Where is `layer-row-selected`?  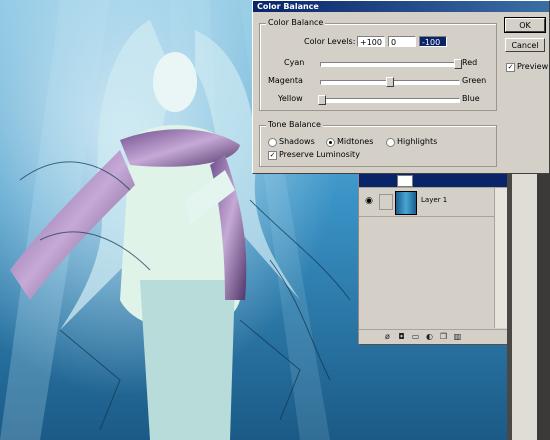 layer-row-selected is located at coordinates (433, 181).